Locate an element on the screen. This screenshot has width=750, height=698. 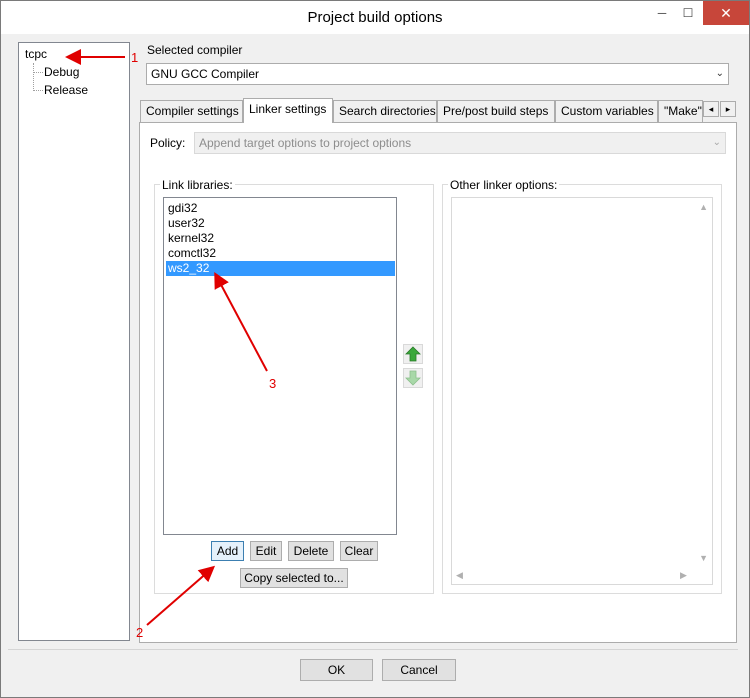
tab-linker-settings: Linker settings is located at coordinates (288, 110).